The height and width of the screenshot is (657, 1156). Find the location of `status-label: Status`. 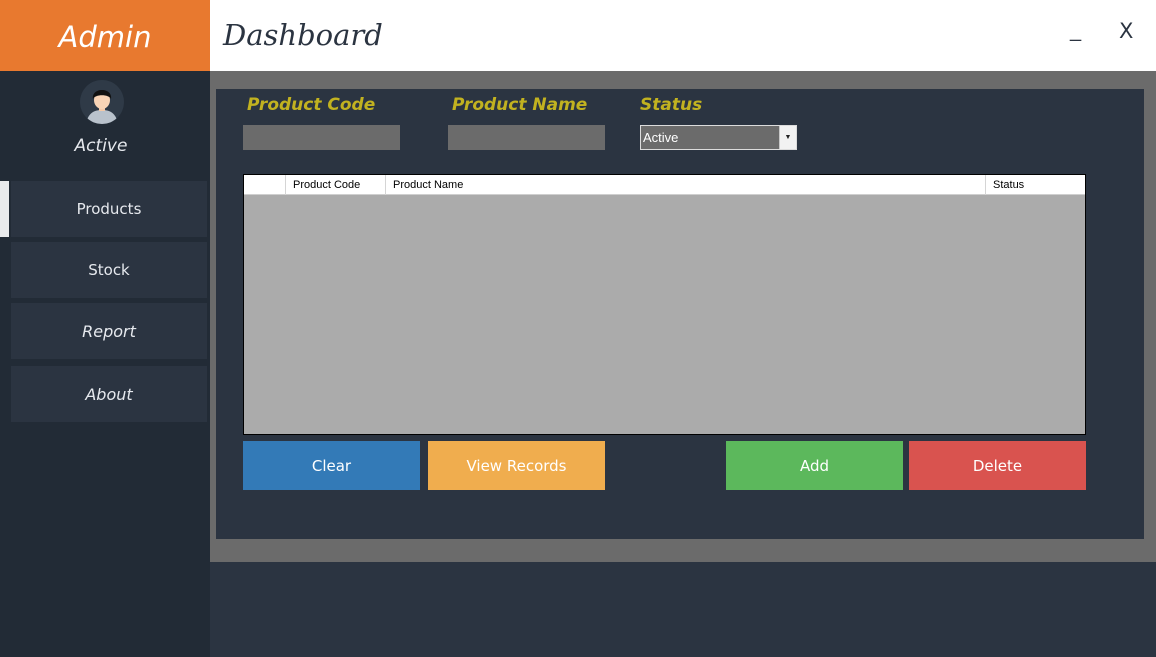

status-label: Status is located at coordinates (671, 105).